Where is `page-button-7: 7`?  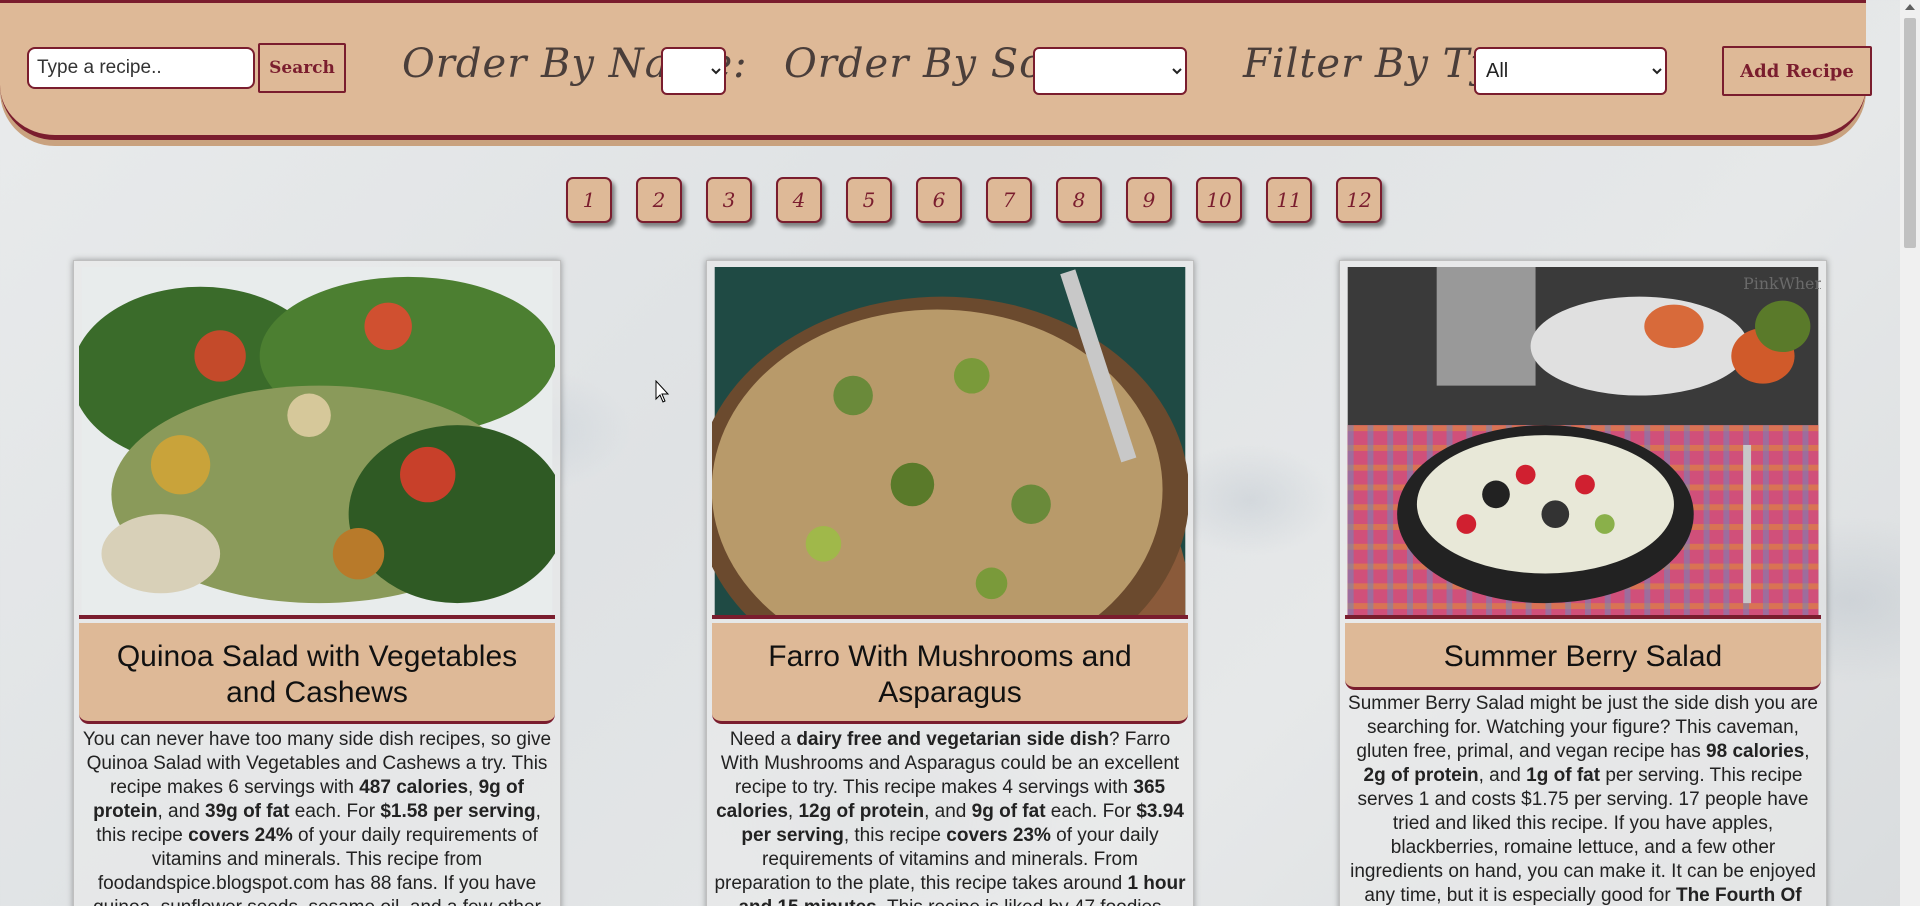 page-button-7: 7 is located at coordinates (1009, 200).